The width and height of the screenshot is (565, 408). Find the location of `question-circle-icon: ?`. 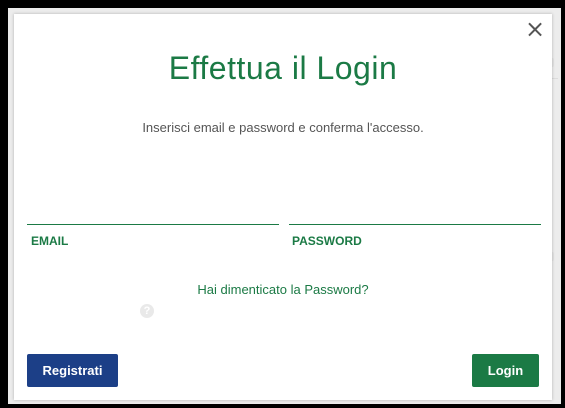

question-circle-icon: ? is located at coordinates (147, 311).